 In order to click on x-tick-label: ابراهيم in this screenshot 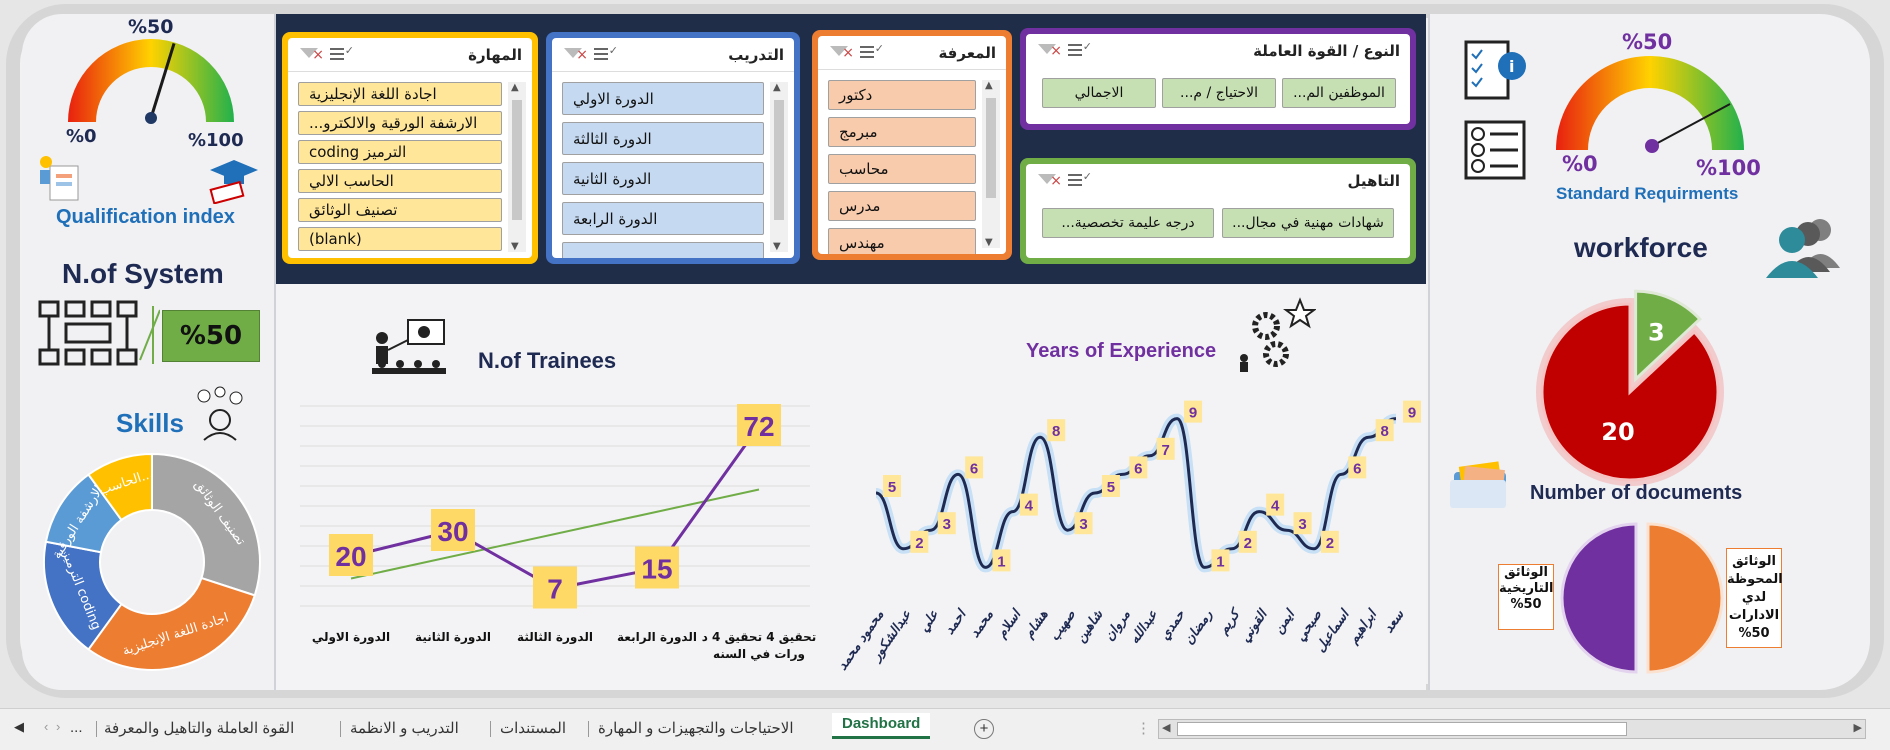, I will do `click(1364, 627)`.